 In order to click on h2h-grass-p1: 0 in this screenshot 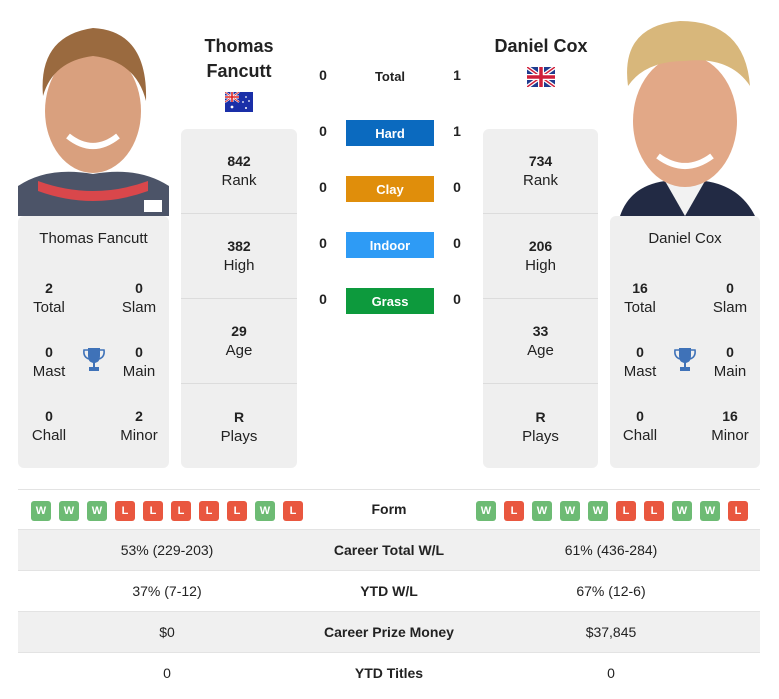, I will do `click(323, 299)`.